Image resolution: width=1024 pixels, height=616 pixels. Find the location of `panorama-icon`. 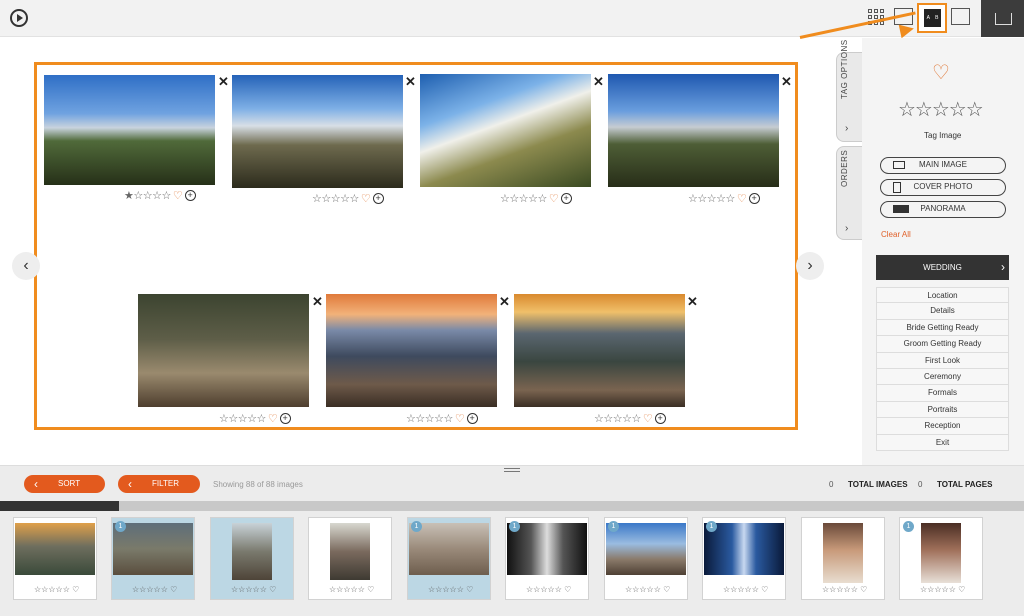

panorama-icon is located at coordinates (901, 209).